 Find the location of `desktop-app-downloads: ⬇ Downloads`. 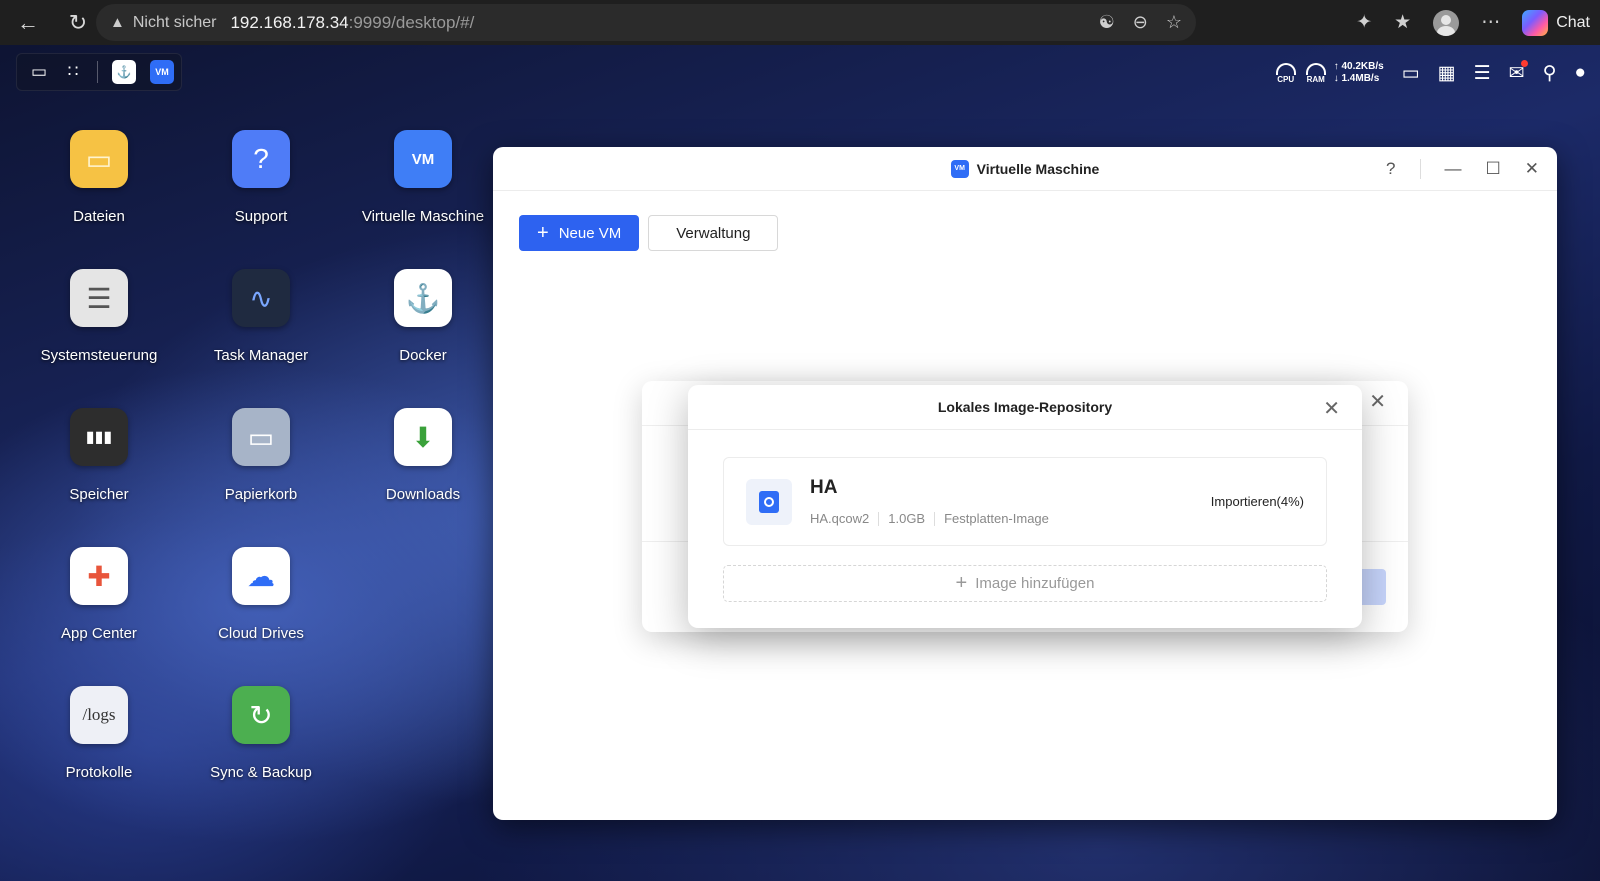

desktop-app-downloads: ⬇ Downloads is located at coordinates (423, 455).